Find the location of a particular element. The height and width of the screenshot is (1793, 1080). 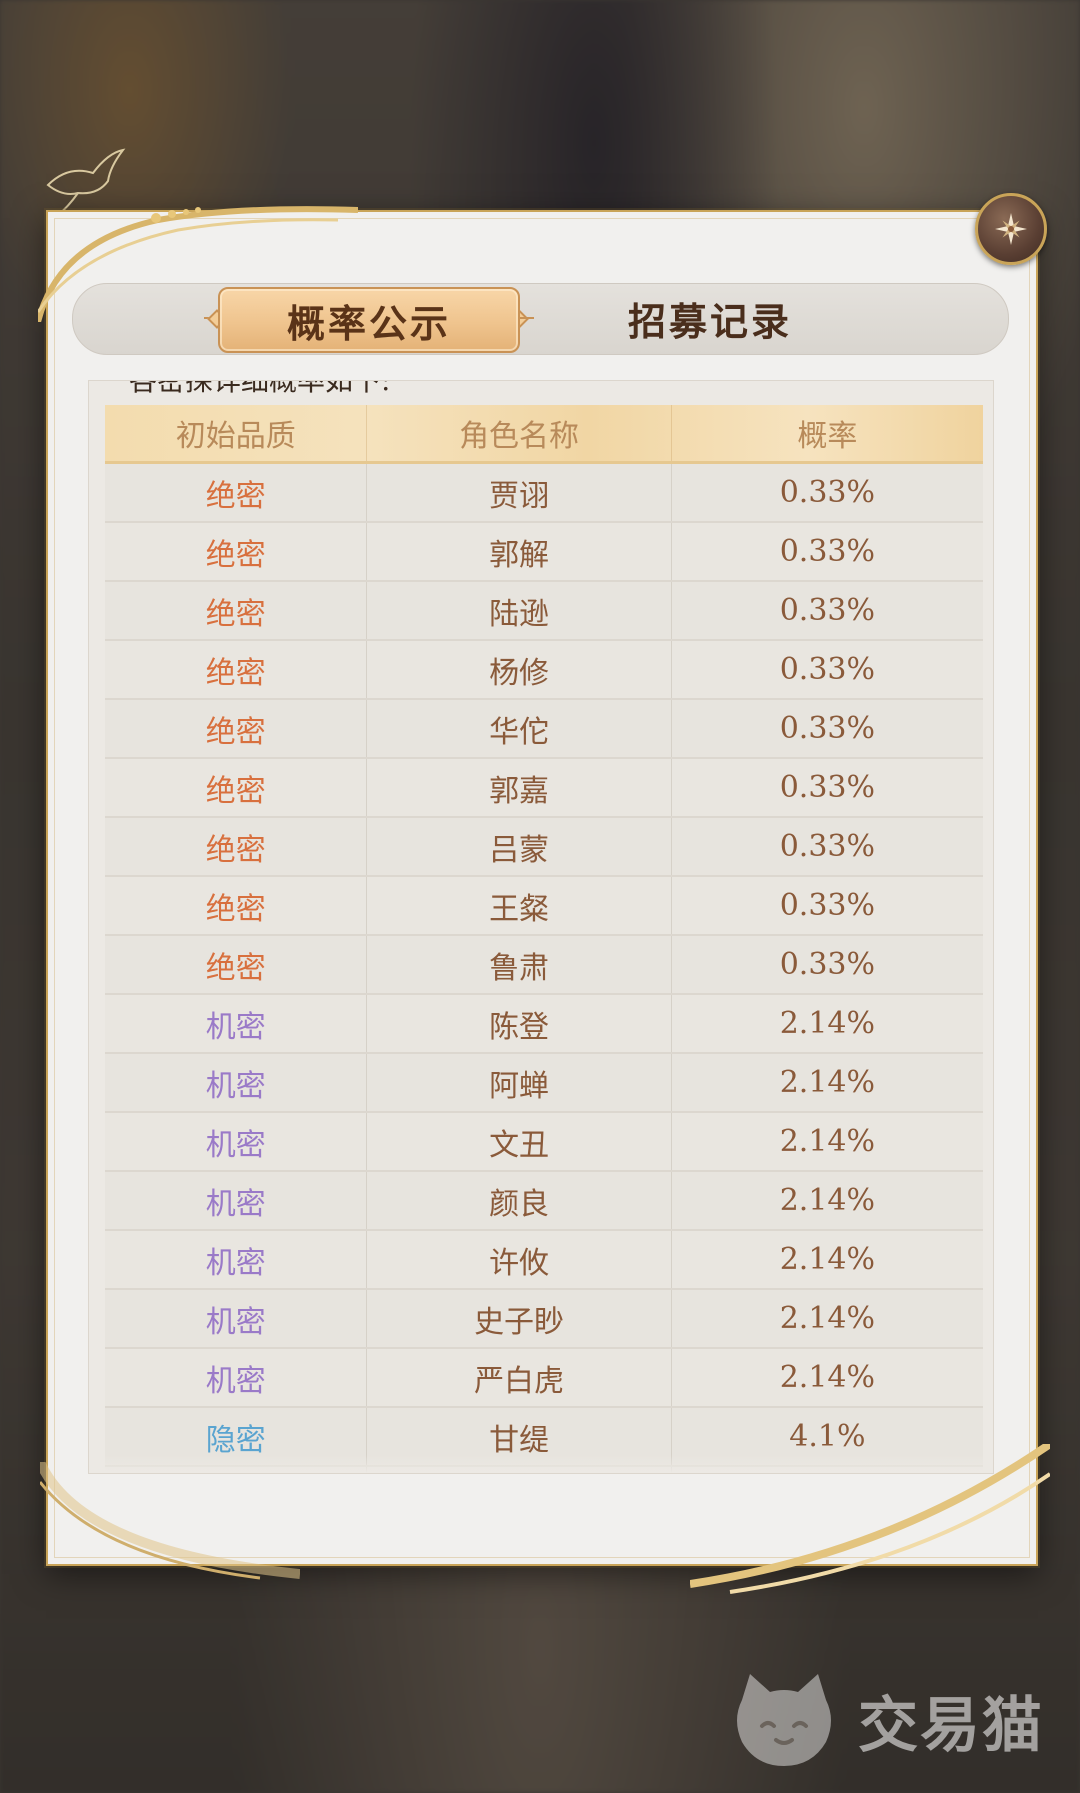

role-name-cell: 许攸 is located at coordinates (519, 1259).